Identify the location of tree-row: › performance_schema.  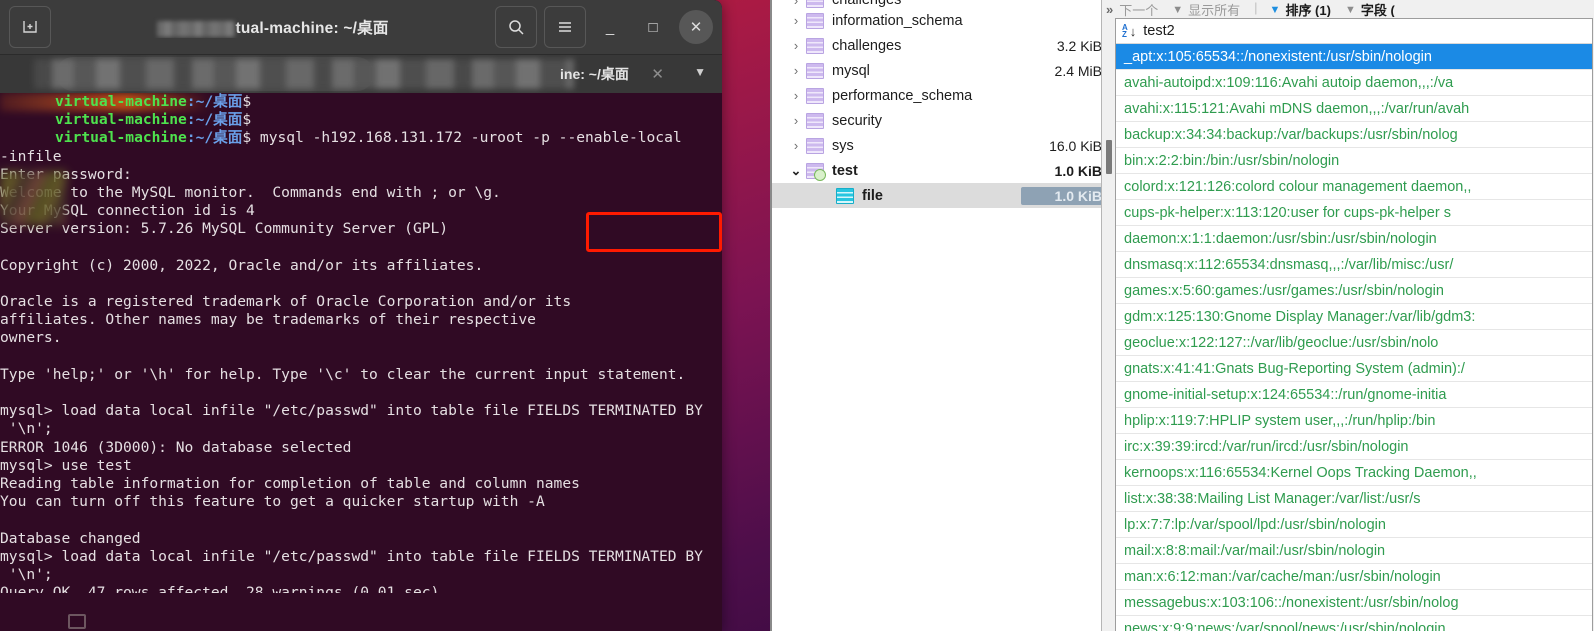
(940, 95).